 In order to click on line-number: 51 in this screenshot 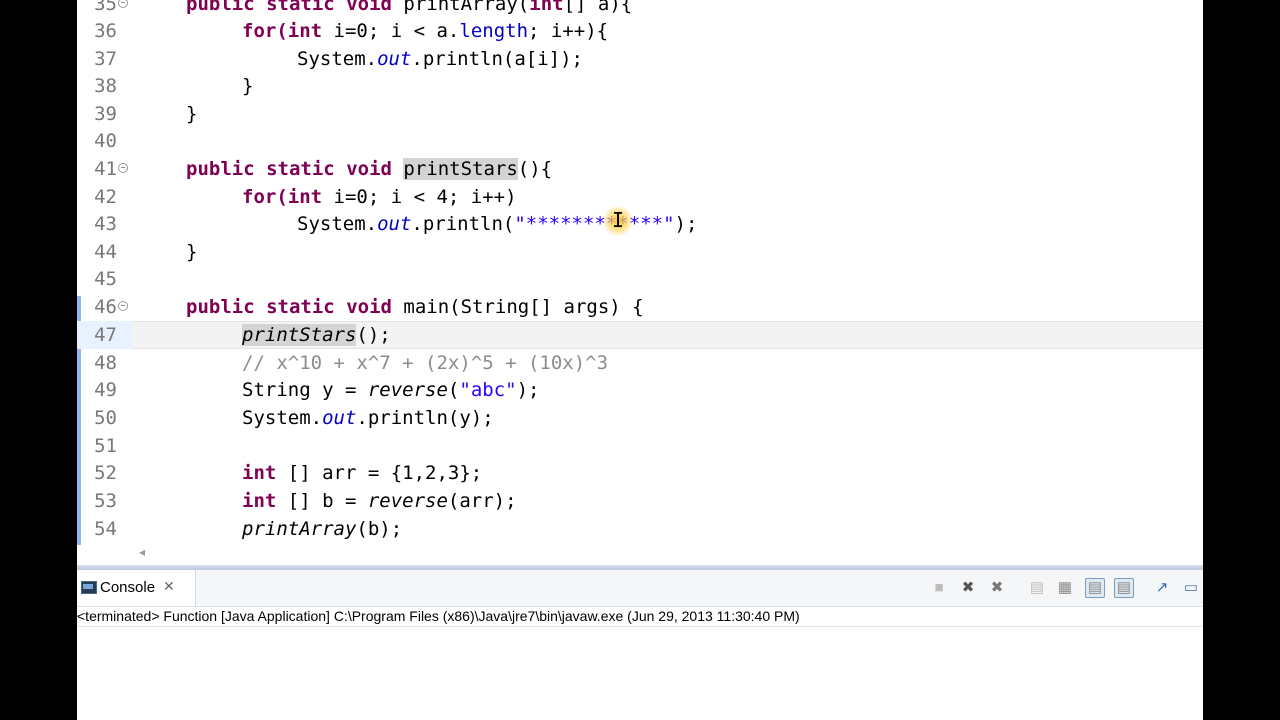, I will do `click(105, 446)`.